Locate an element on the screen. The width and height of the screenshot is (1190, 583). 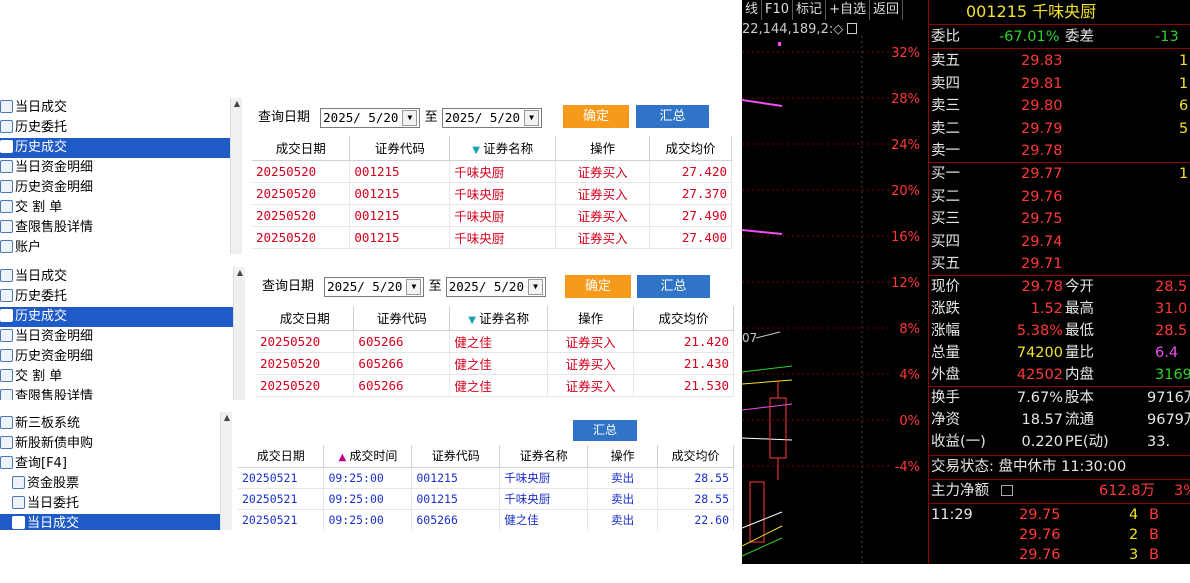
table-row: 20250520 605266 健之佳 证券买入 21.430 is located at coordinates (495, 363).